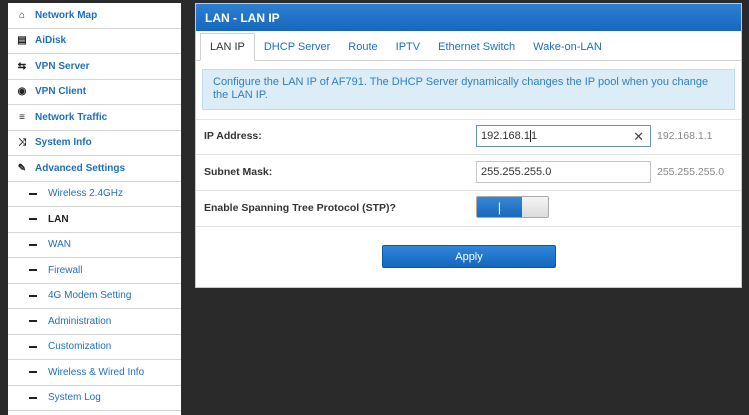  Describe the element at coordinates (468, 17) in the screenshot. I see `panel-title: LAN - LAN IP` at that location.